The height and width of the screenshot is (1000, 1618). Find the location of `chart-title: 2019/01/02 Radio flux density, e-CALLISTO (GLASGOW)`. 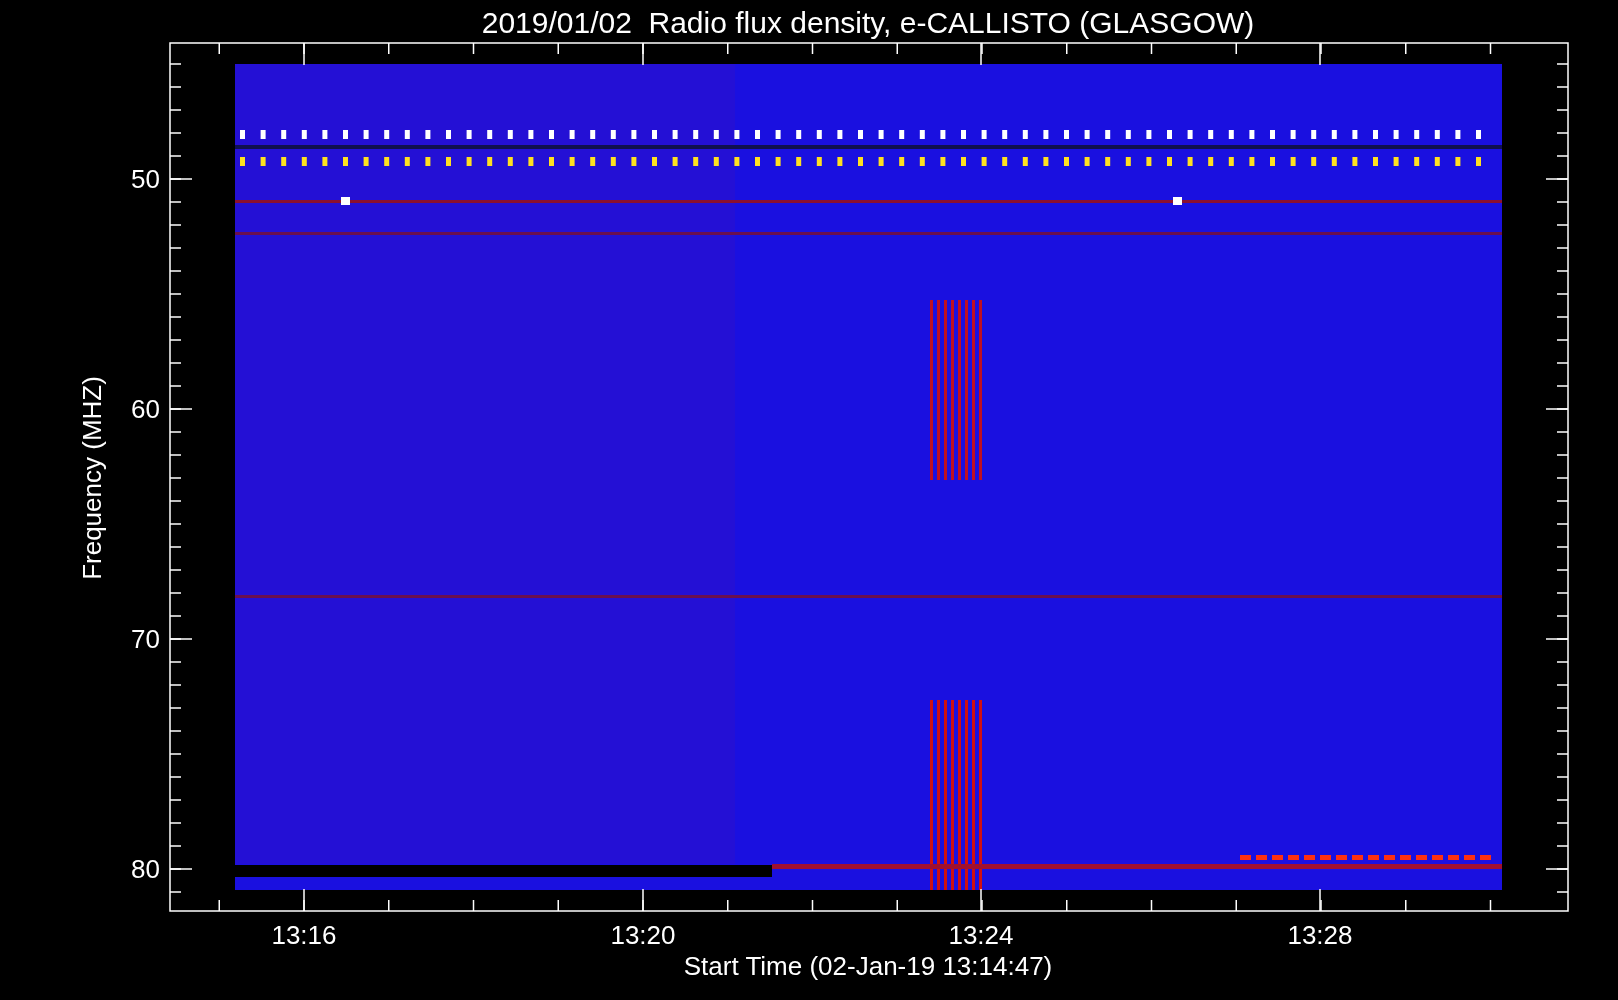

chart-title: 2019/01/02 Radio flux density, e-CALLISTO (GLASGOW) is located at coordinates (868, 22).